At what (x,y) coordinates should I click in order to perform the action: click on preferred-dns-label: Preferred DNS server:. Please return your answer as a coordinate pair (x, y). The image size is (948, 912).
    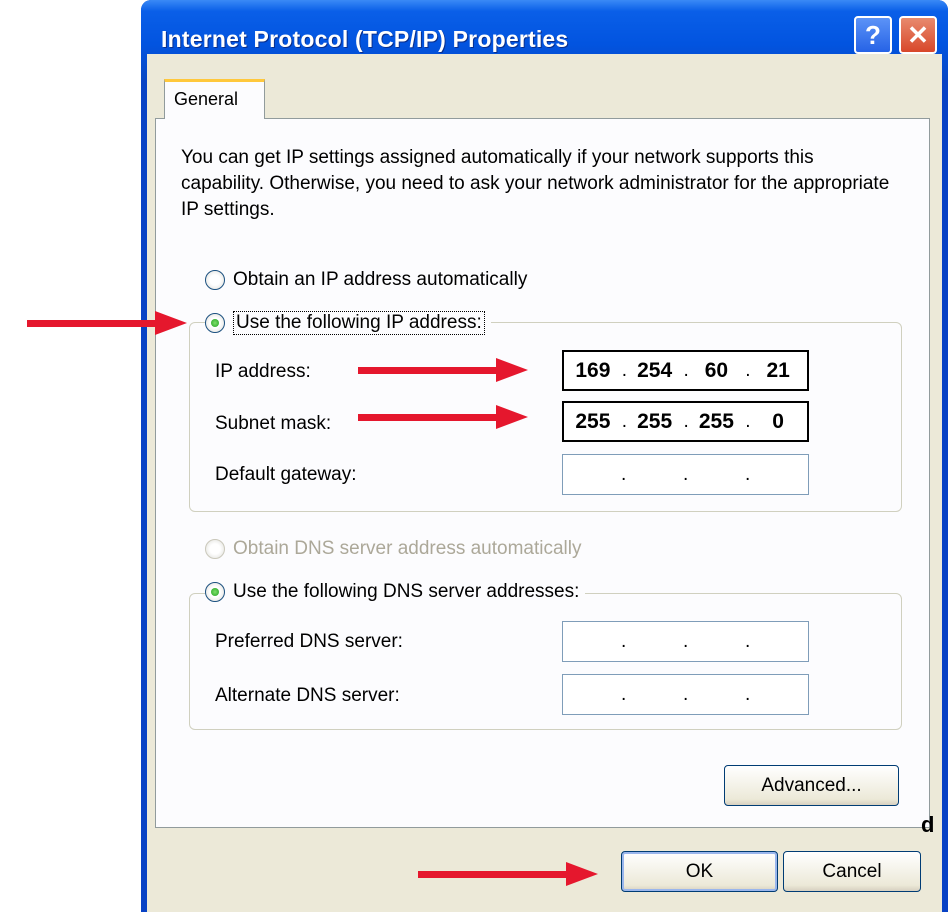
    Looking at the image, I should click on (309, 641).